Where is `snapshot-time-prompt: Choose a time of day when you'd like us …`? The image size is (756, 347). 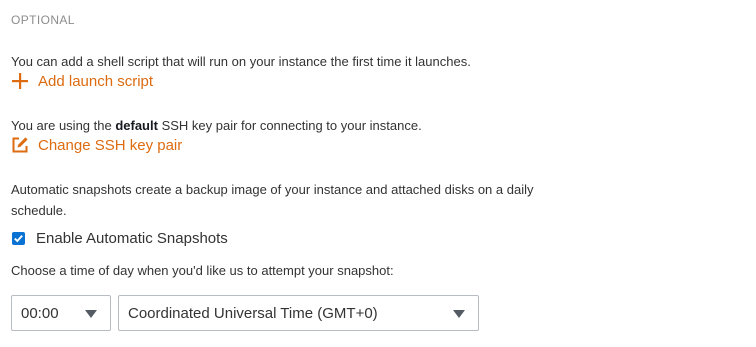 snapshot-time-prompt: Choose a time of day when you'd like us … is located at coordinates (202, 270).